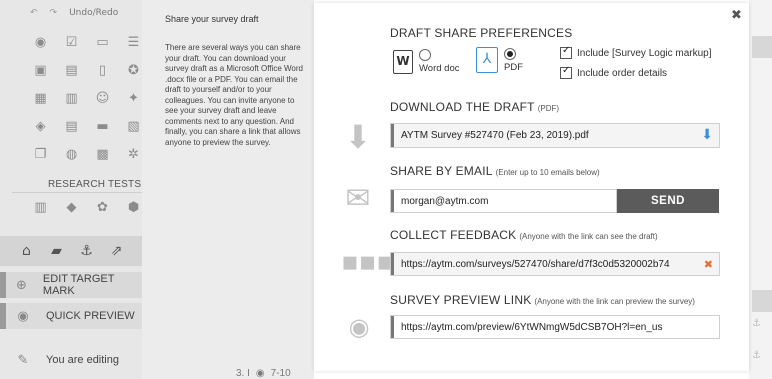  Describe the element at coordinates (71, 42) in the screenshot. I see `checkbox-question-icon: ☑` at that location.